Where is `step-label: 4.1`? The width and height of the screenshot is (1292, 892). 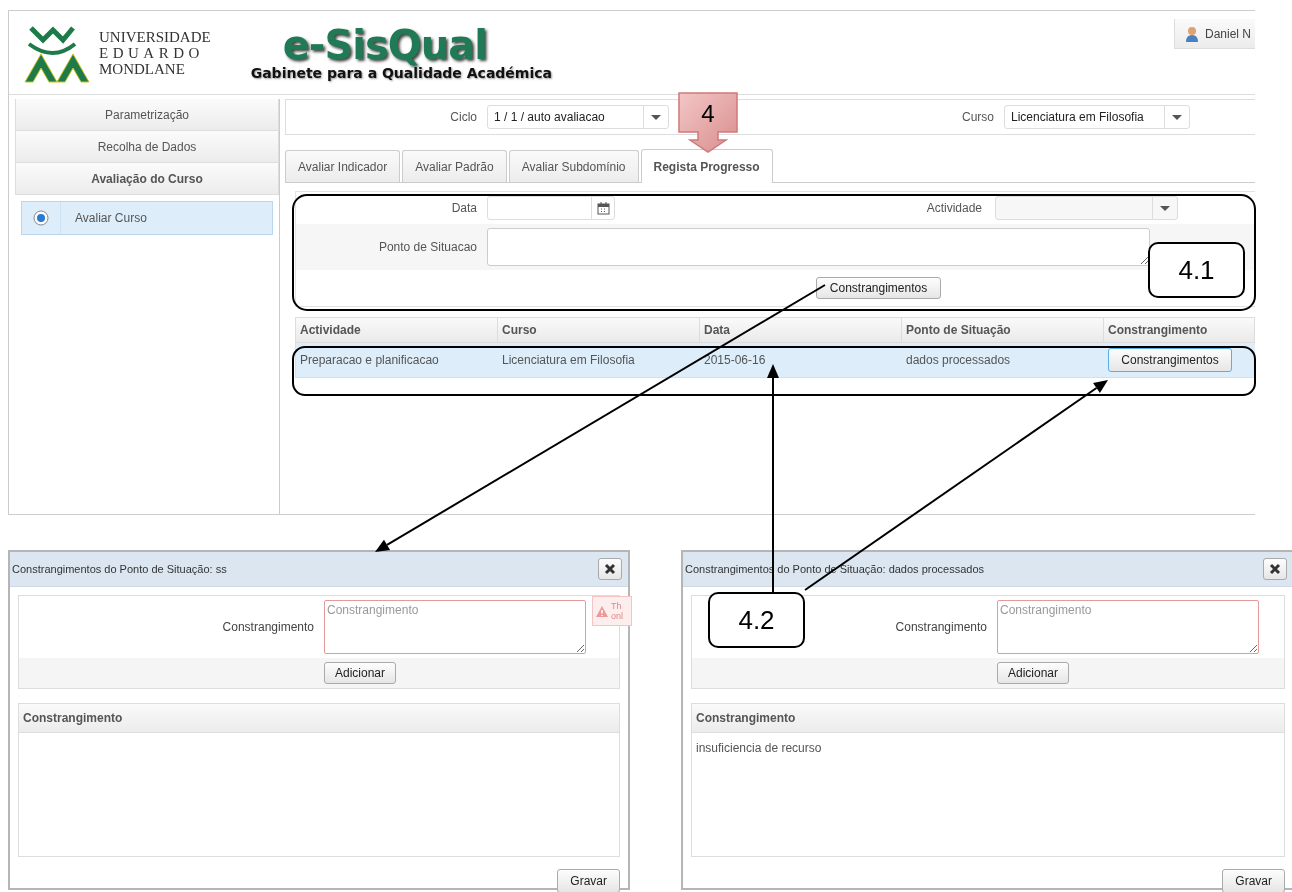 step-label: 4.1 is located at coordinates (1196, 270).